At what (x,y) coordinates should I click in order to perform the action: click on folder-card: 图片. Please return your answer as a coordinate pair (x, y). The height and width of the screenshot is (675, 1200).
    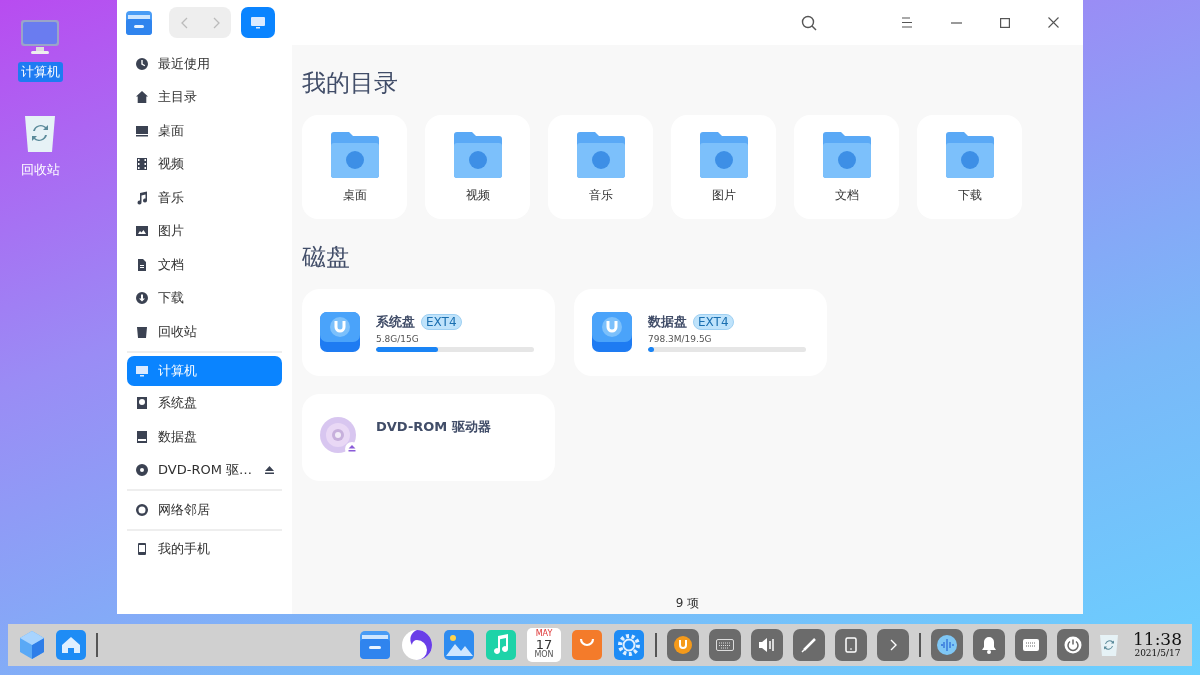
    Looking at the image, I should click on (723, 167).